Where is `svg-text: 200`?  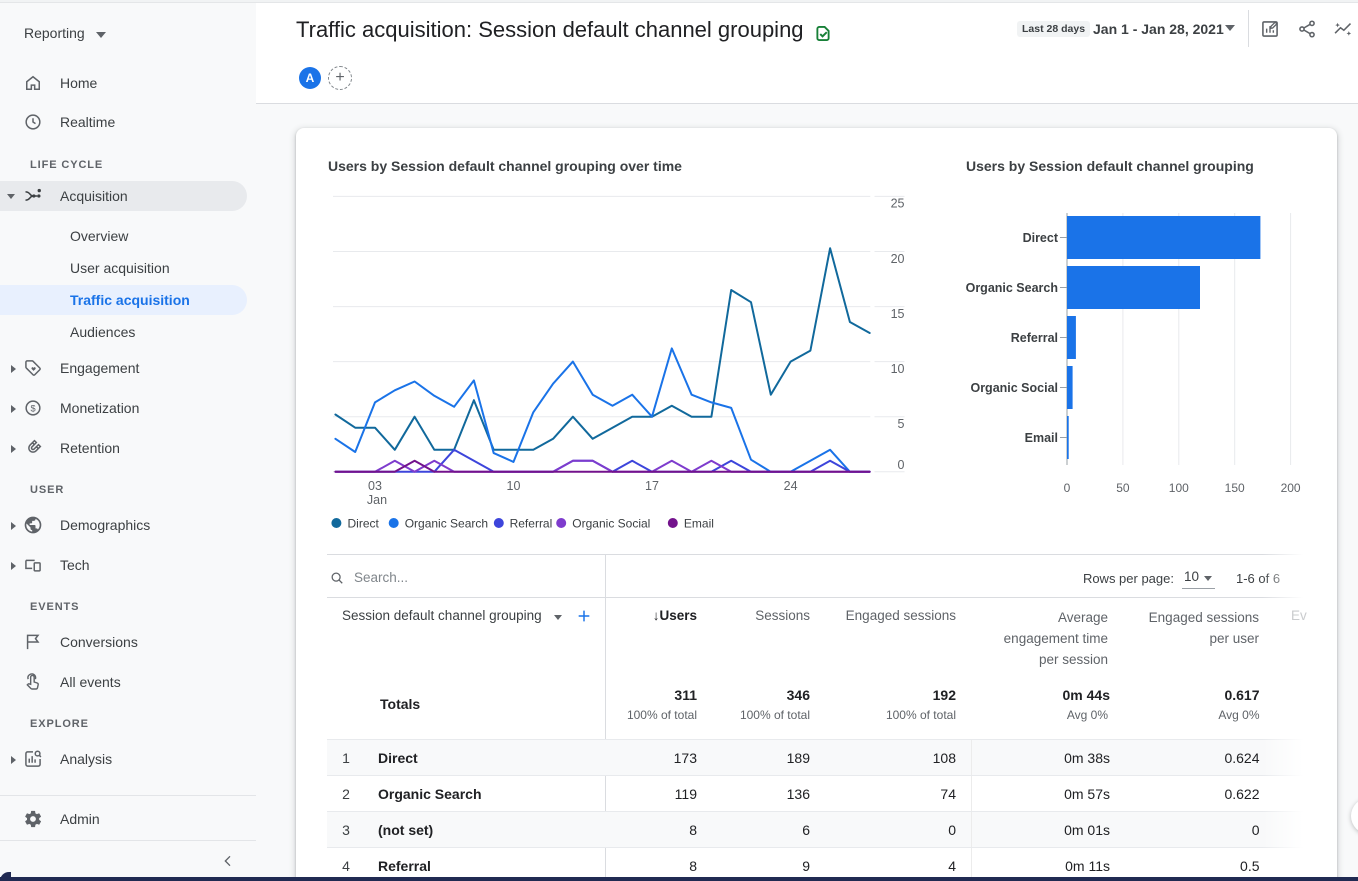
svg-text: 200 is located at coordinates (1291, 488).